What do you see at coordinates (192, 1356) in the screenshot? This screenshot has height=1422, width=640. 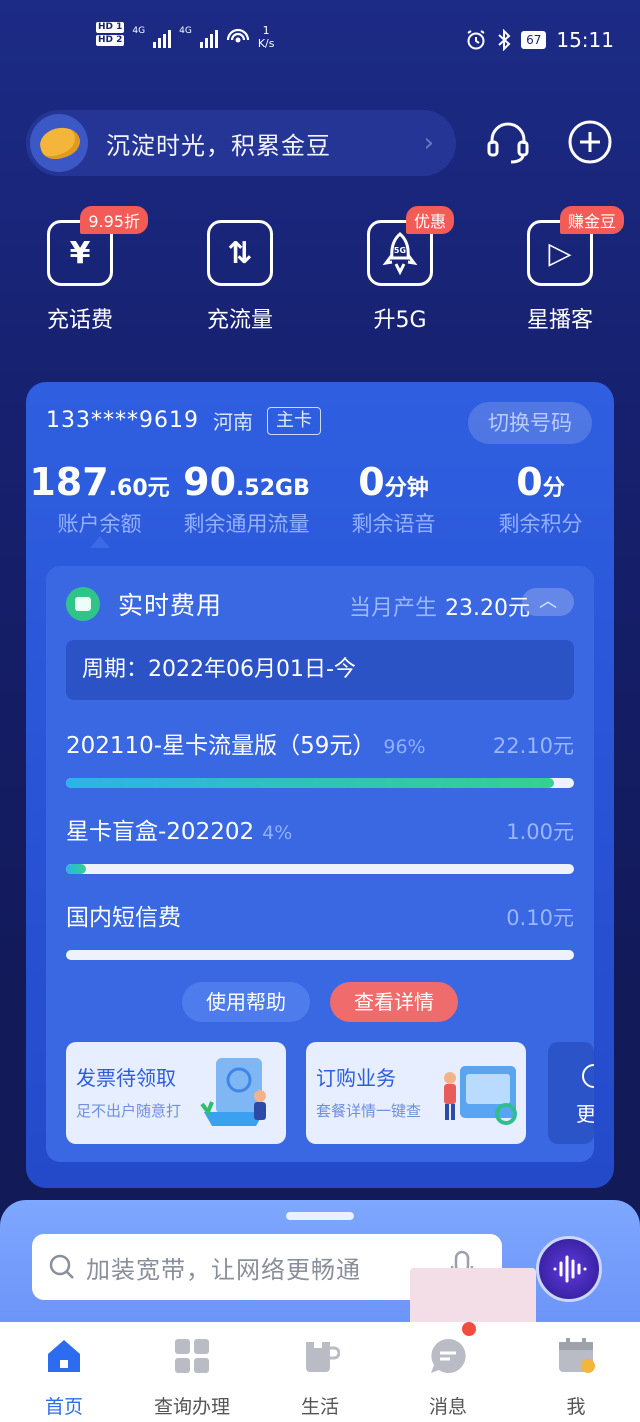 I see `grid-icon` at bounding box center [192, 1356].